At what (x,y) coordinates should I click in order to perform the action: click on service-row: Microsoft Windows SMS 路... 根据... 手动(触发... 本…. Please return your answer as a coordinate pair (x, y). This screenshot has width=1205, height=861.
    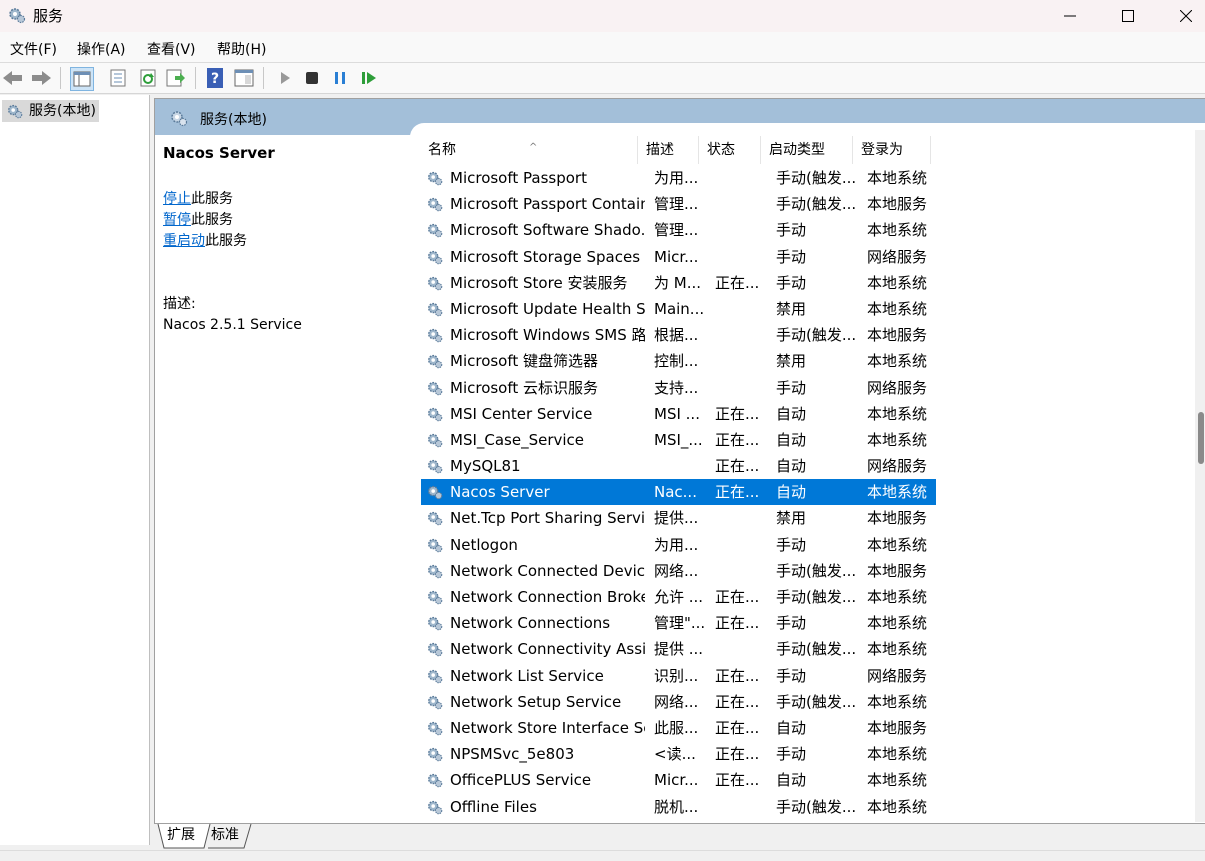
    Looking at the image, I should click on (678, 335).